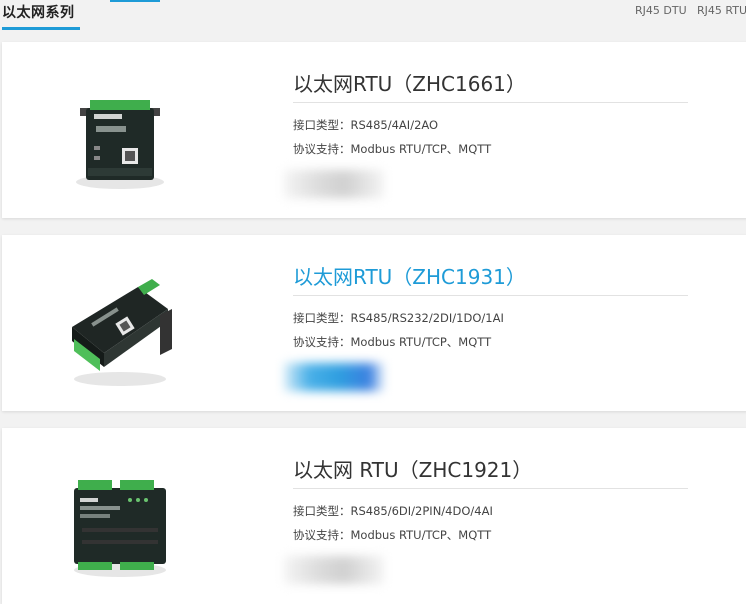 The width and height of the screenshot is (746, 604). What do you see at coordinates (412, 468) in the screenshot?
I see `product-title: 以太网 RTU（ZHC1921）` at bounding box center [412, 468].